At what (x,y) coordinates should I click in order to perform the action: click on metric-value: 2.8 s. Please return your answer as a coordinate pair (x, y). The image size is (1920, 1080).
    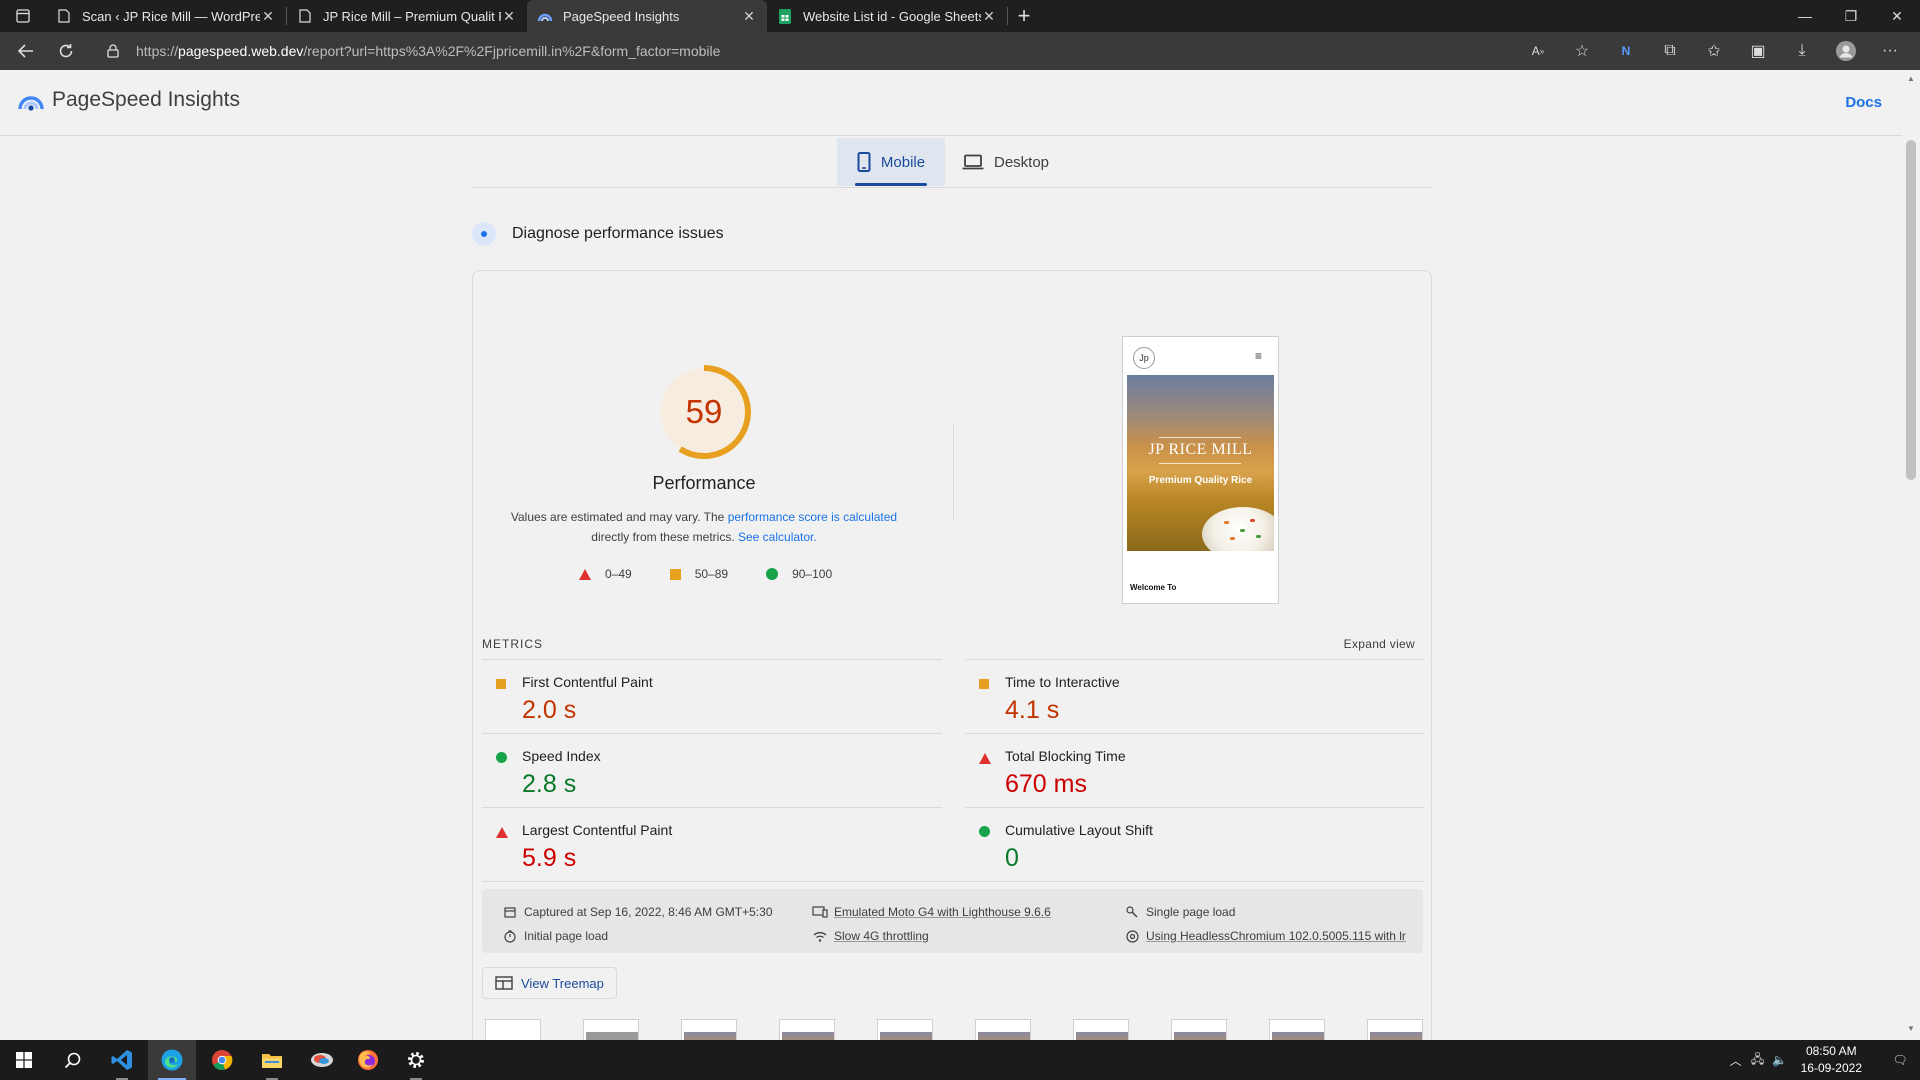
    Looking at the image, I should click on (549, 784).